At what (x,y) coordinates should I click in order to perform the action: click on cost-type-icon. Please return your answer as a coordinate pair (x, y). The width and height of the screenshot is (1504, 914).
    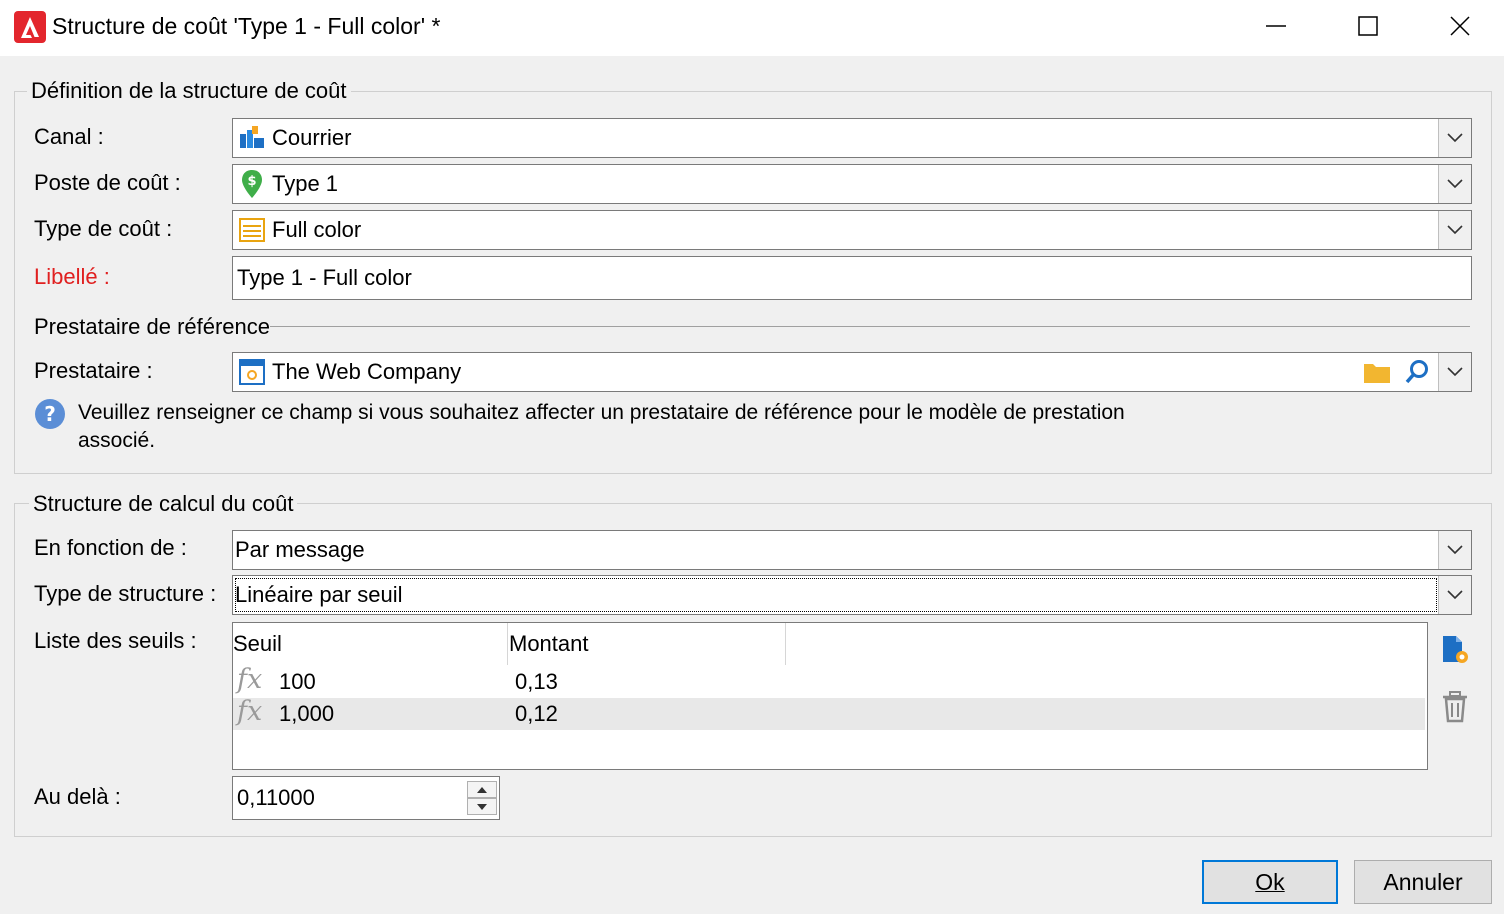
    Looking at the image, I should click on (252, 230).